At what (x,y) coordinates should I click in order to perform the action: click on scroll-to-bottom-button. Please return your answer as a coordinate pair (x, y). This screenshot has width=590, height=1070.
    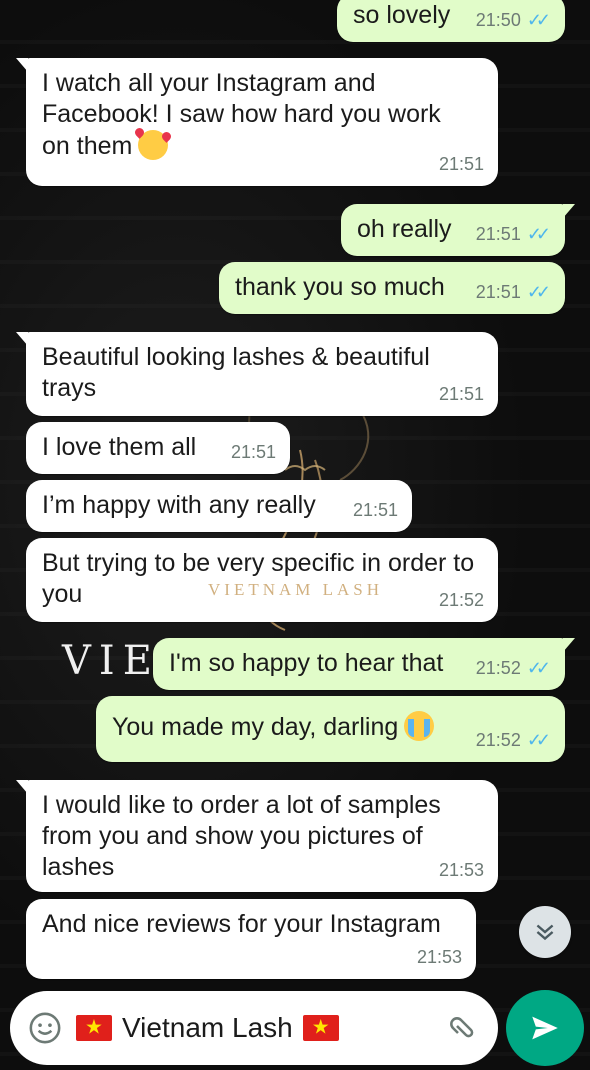
    Looking at the image, I should click on (545, 932).